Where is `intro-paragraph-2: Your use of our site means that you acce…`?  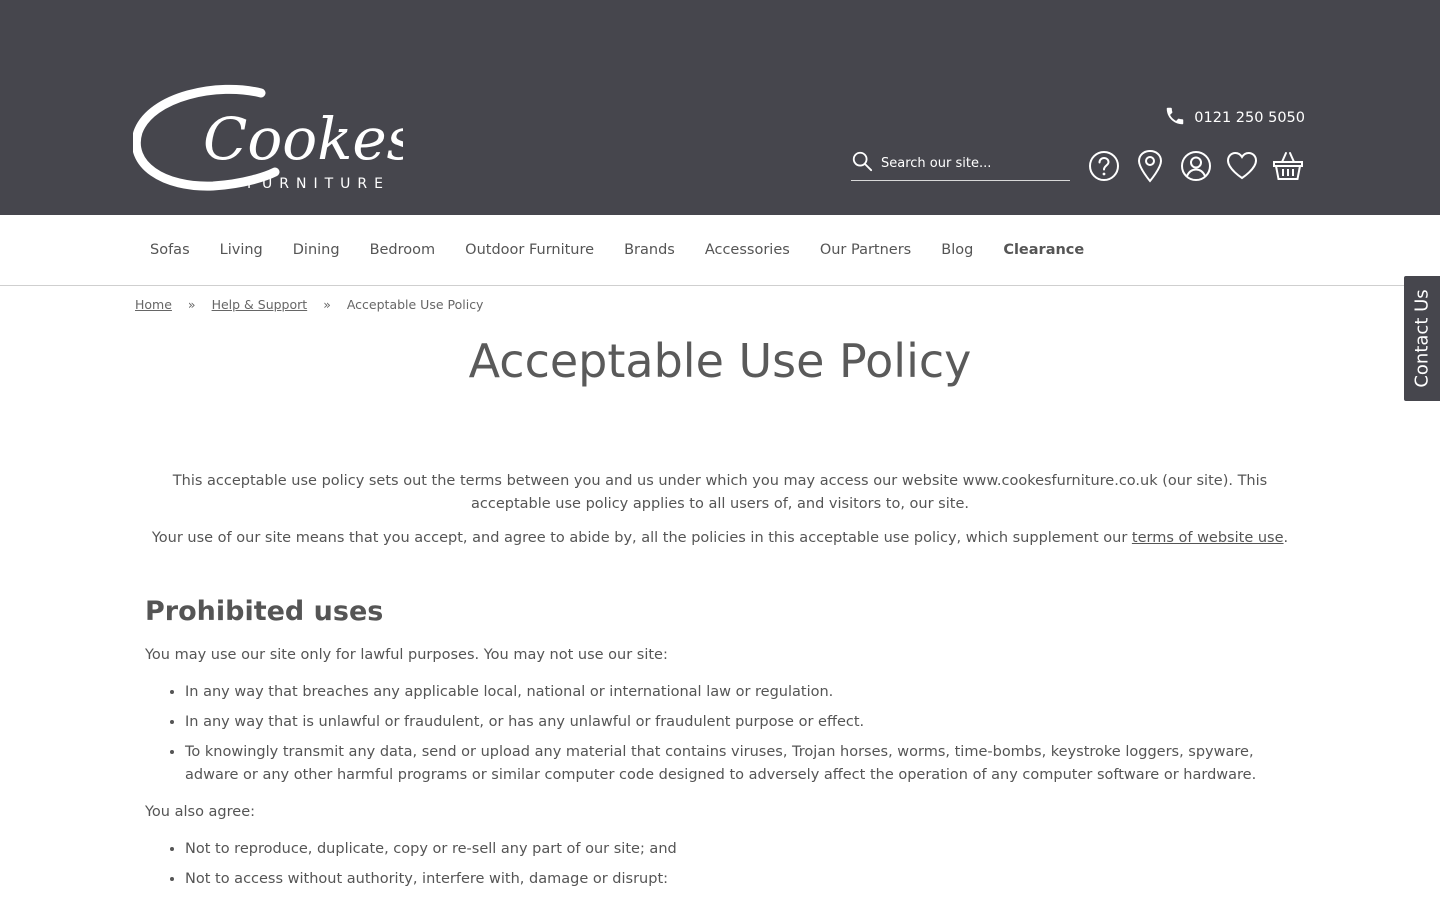
intro-paragraph-2: Your use of our site means that you acce… is located at coordinates (720, 538).